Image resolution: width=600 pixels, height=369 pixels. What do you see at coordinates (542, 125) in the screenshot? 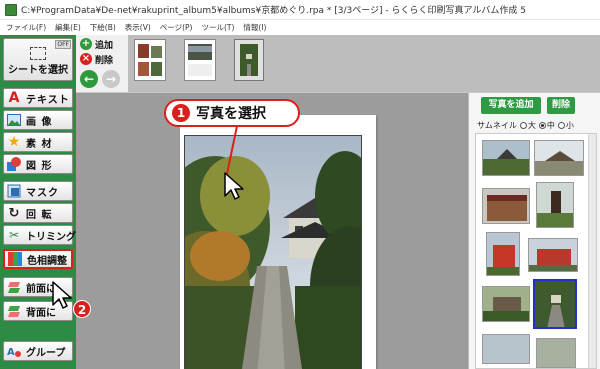
I see `size-medium-radio` at bounding box center [542, 125].